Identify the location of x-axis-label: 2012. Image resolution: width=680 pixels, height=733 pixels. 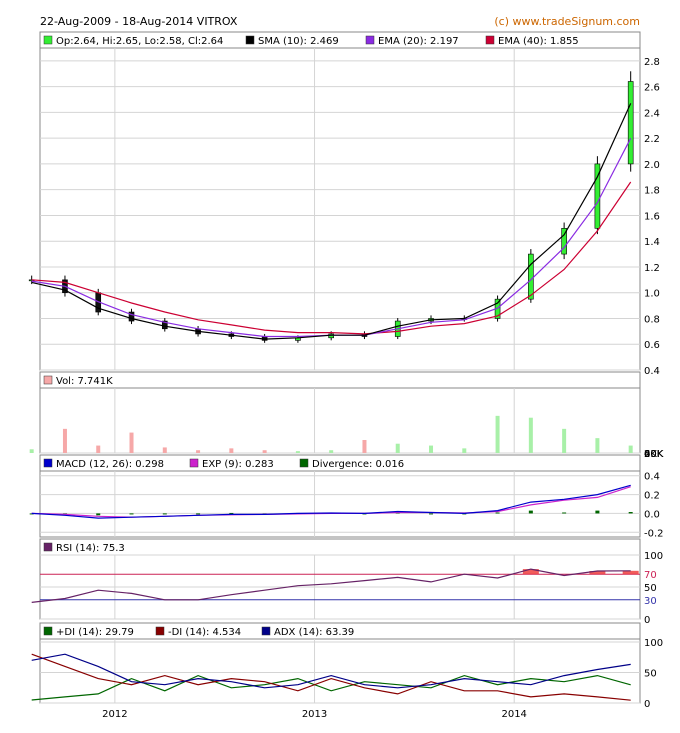
(114, 714).